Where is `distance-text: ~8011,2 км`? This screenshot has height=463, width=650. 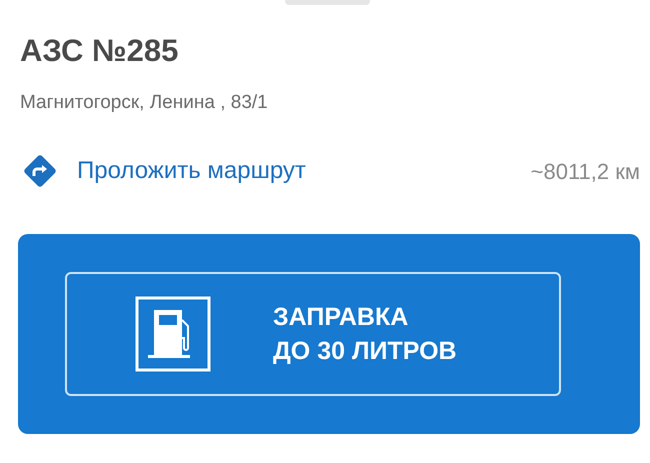
distance-text: ~8011,2 км is located at coordinates (585, 172).